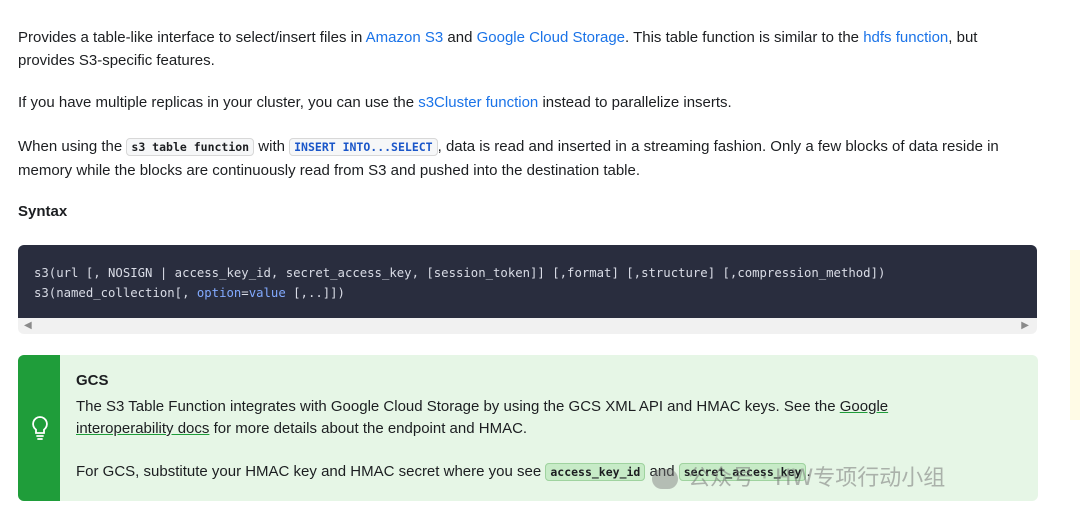  Describe the element at coordinates (115, 293) in the screenshot. I see `code-token: s3(named_collection[,` at that location.